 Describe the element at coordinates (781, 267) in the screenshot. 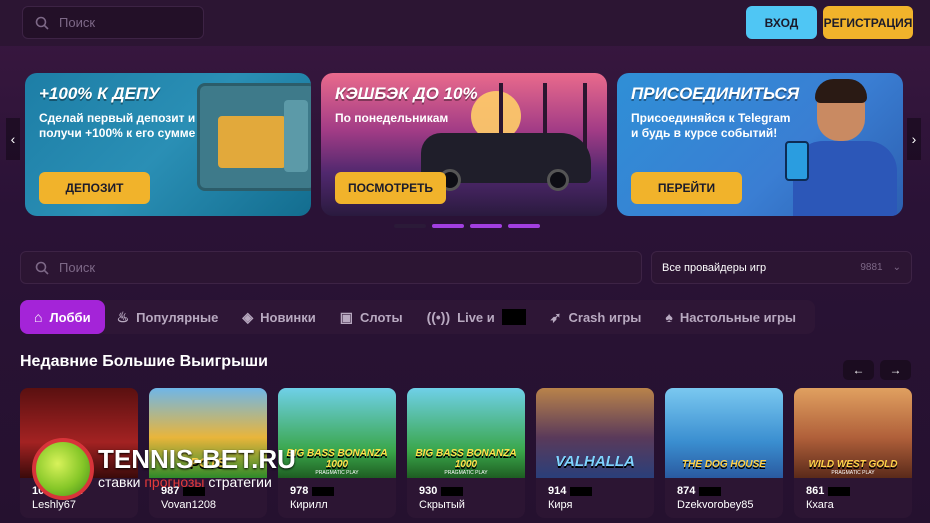

I see `providers-select: Все провайдеры игр 9881 ⌄` at that location.